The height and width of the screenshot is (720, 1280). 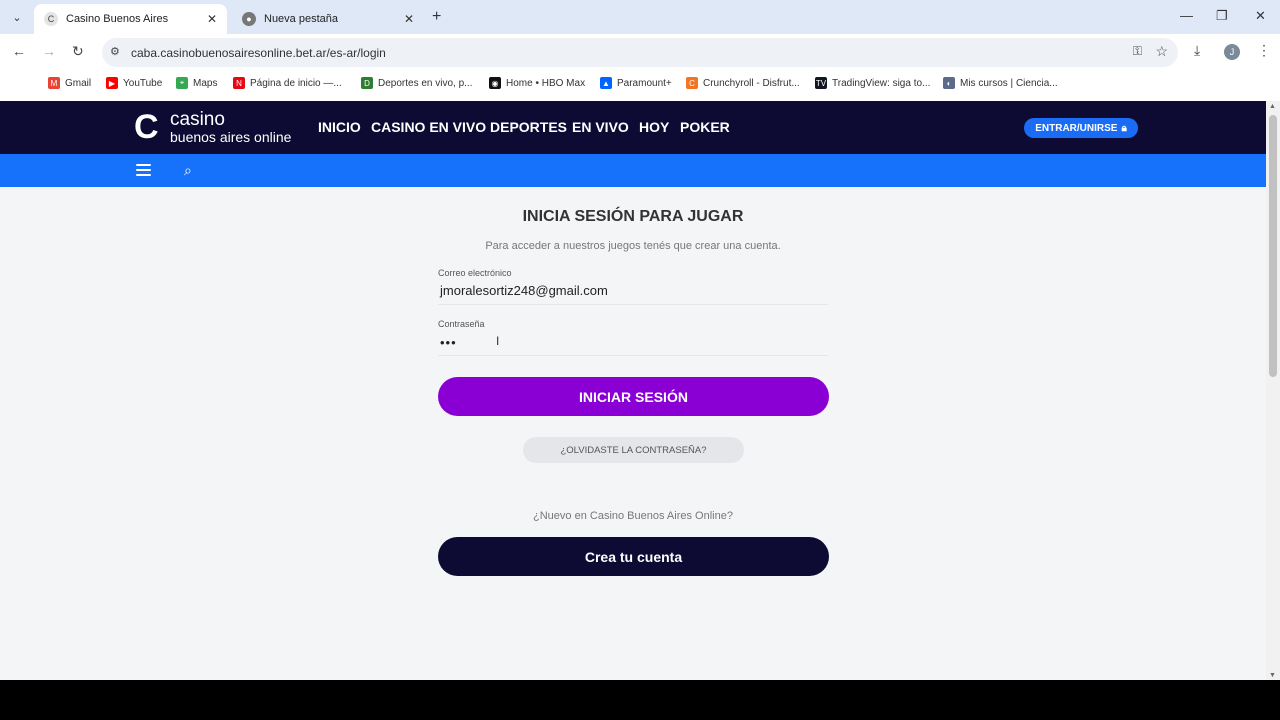 What do you see at coordinates (117, 19) in the screenshot?
I see `tab-title: Casino Buenos Aires` at bounding box center [117, 19].